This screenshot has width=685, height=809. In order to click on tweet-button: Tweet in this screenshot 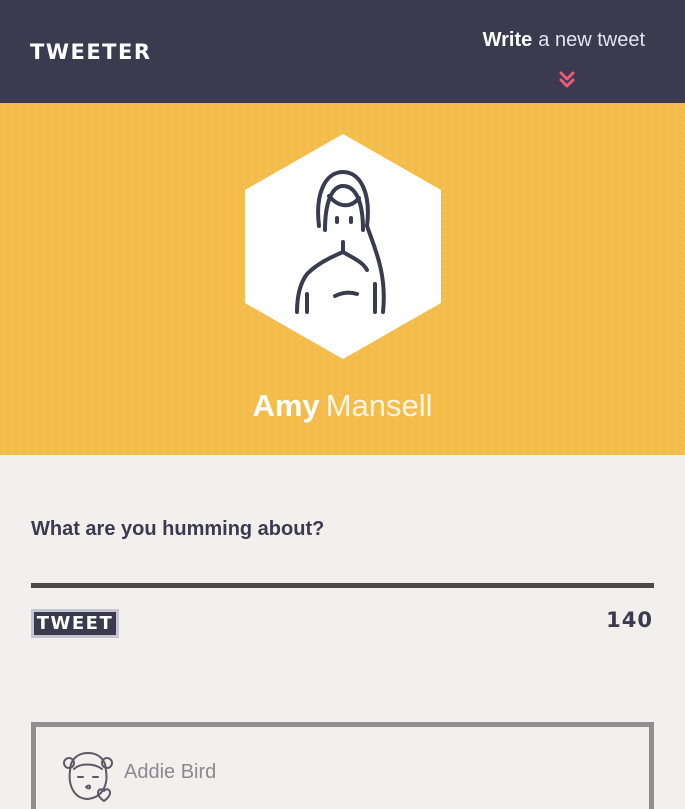, I will do `click(75, 623)`.